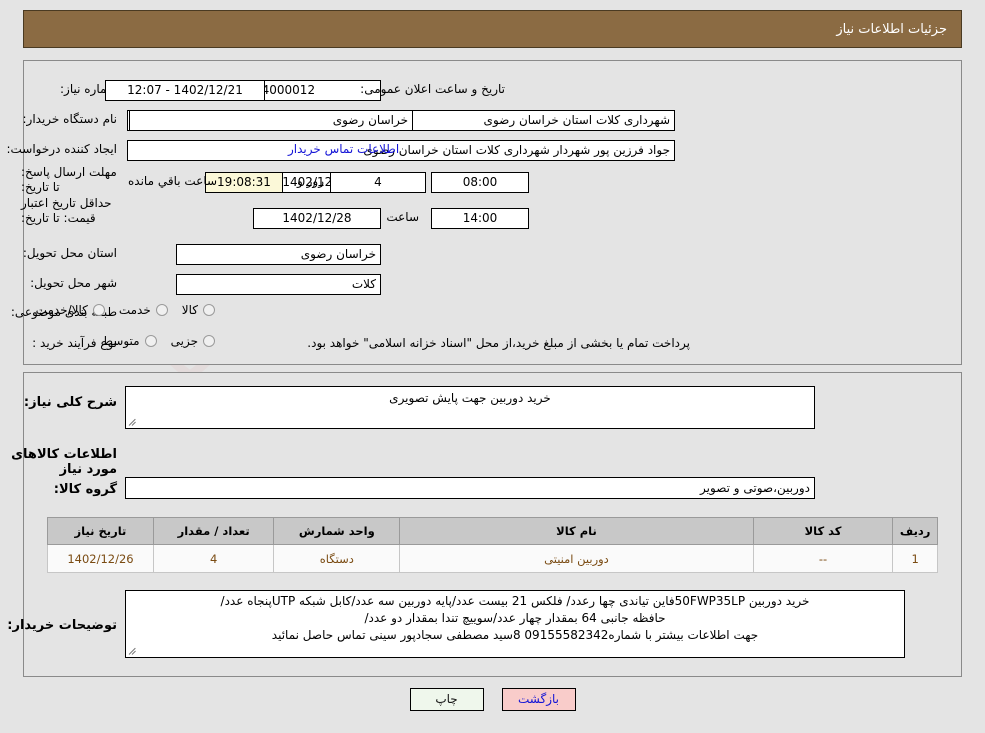  Describe the element at coordinates (271, 120) in the screenshot. I see `buyer-org-province-value: خراسان رضوی` at that location.